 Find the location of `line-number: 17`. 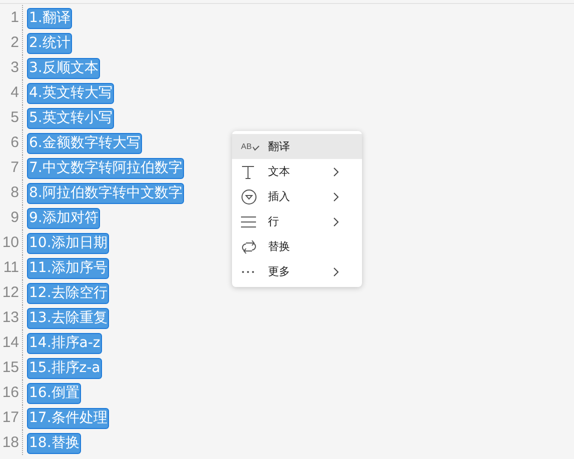

line-number: 17 is located at coordinates (11, 417).